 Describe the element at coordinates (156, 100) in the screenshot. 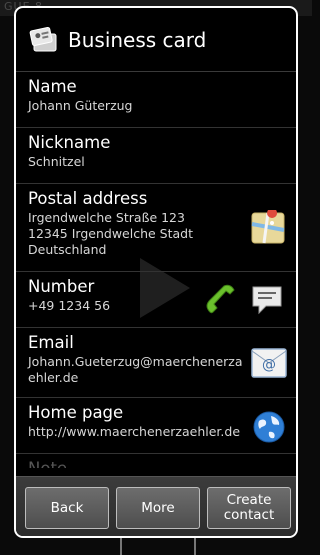

I see `field-row-name: Name Johann Güterzug` at that location.